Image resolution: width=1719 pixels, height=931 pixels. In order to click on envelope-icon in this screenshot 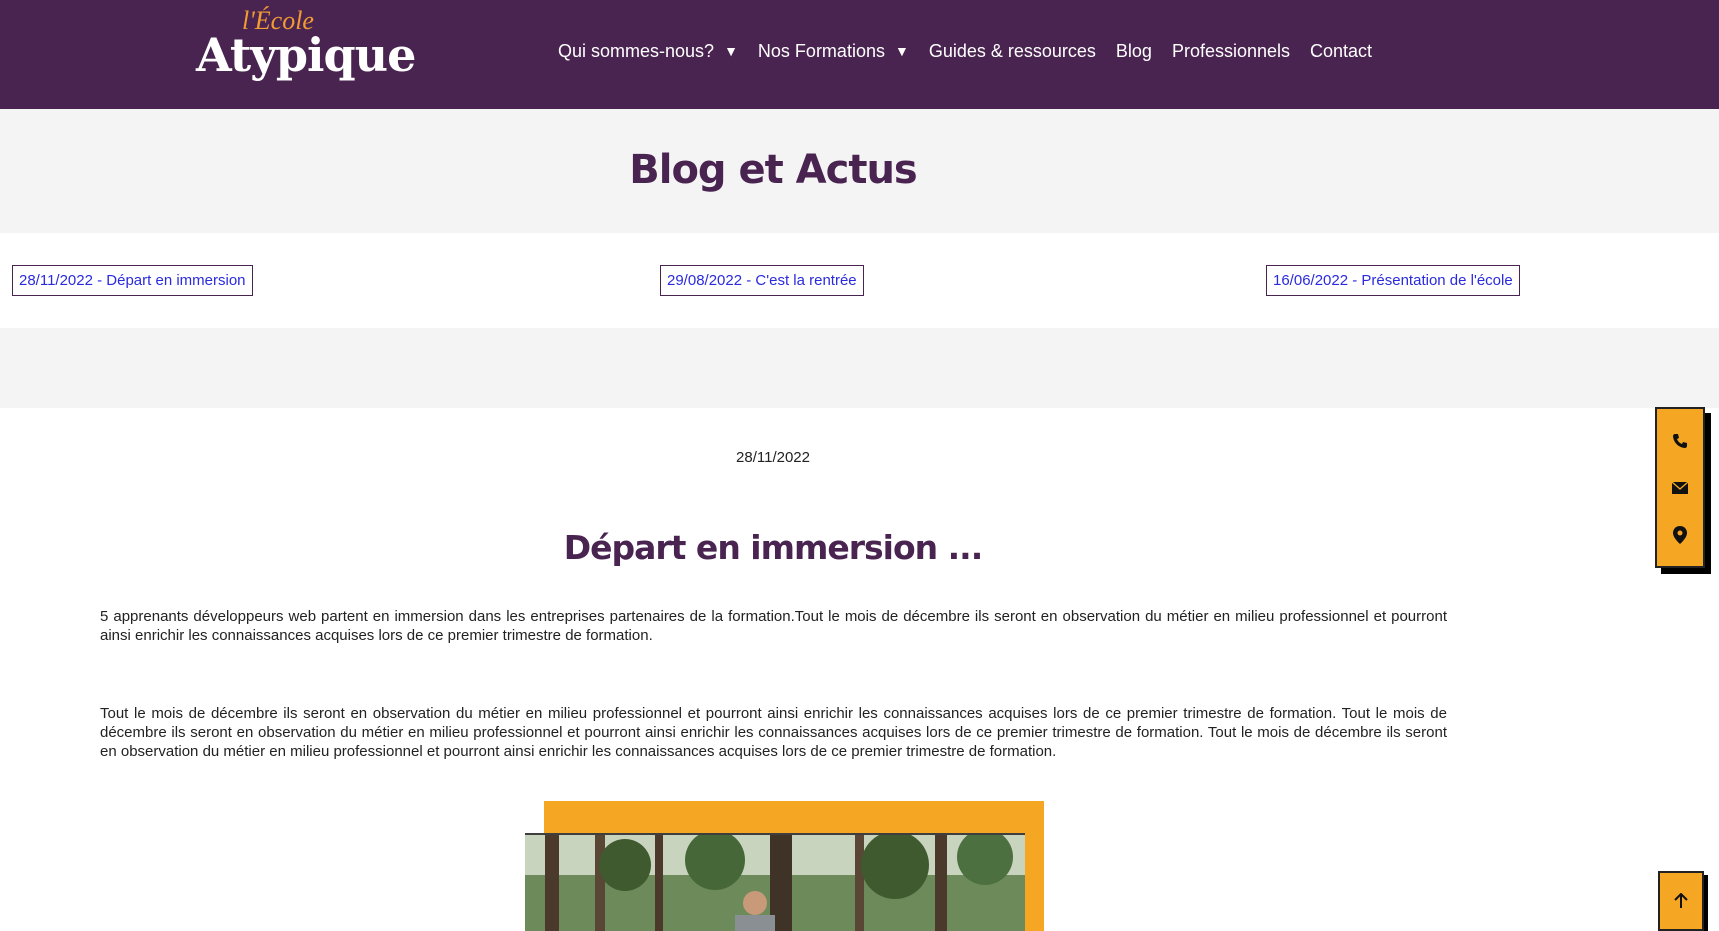, I will do `click(1680, 488)`.